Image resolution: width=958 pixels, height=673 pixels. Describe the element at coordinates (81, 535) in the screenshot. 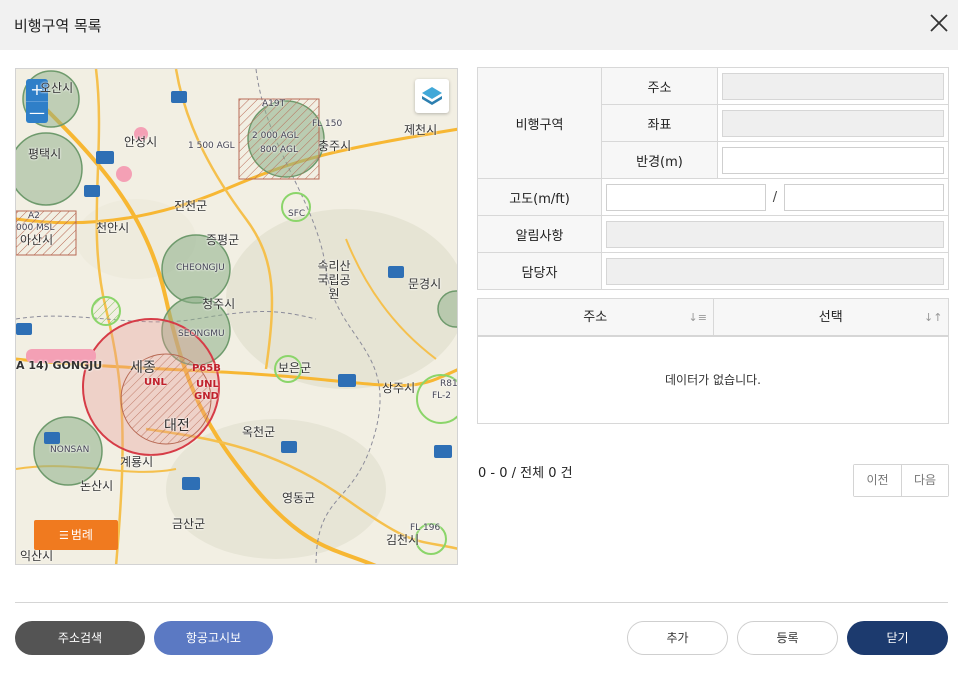

I see `legend-label: 범례` at that location.